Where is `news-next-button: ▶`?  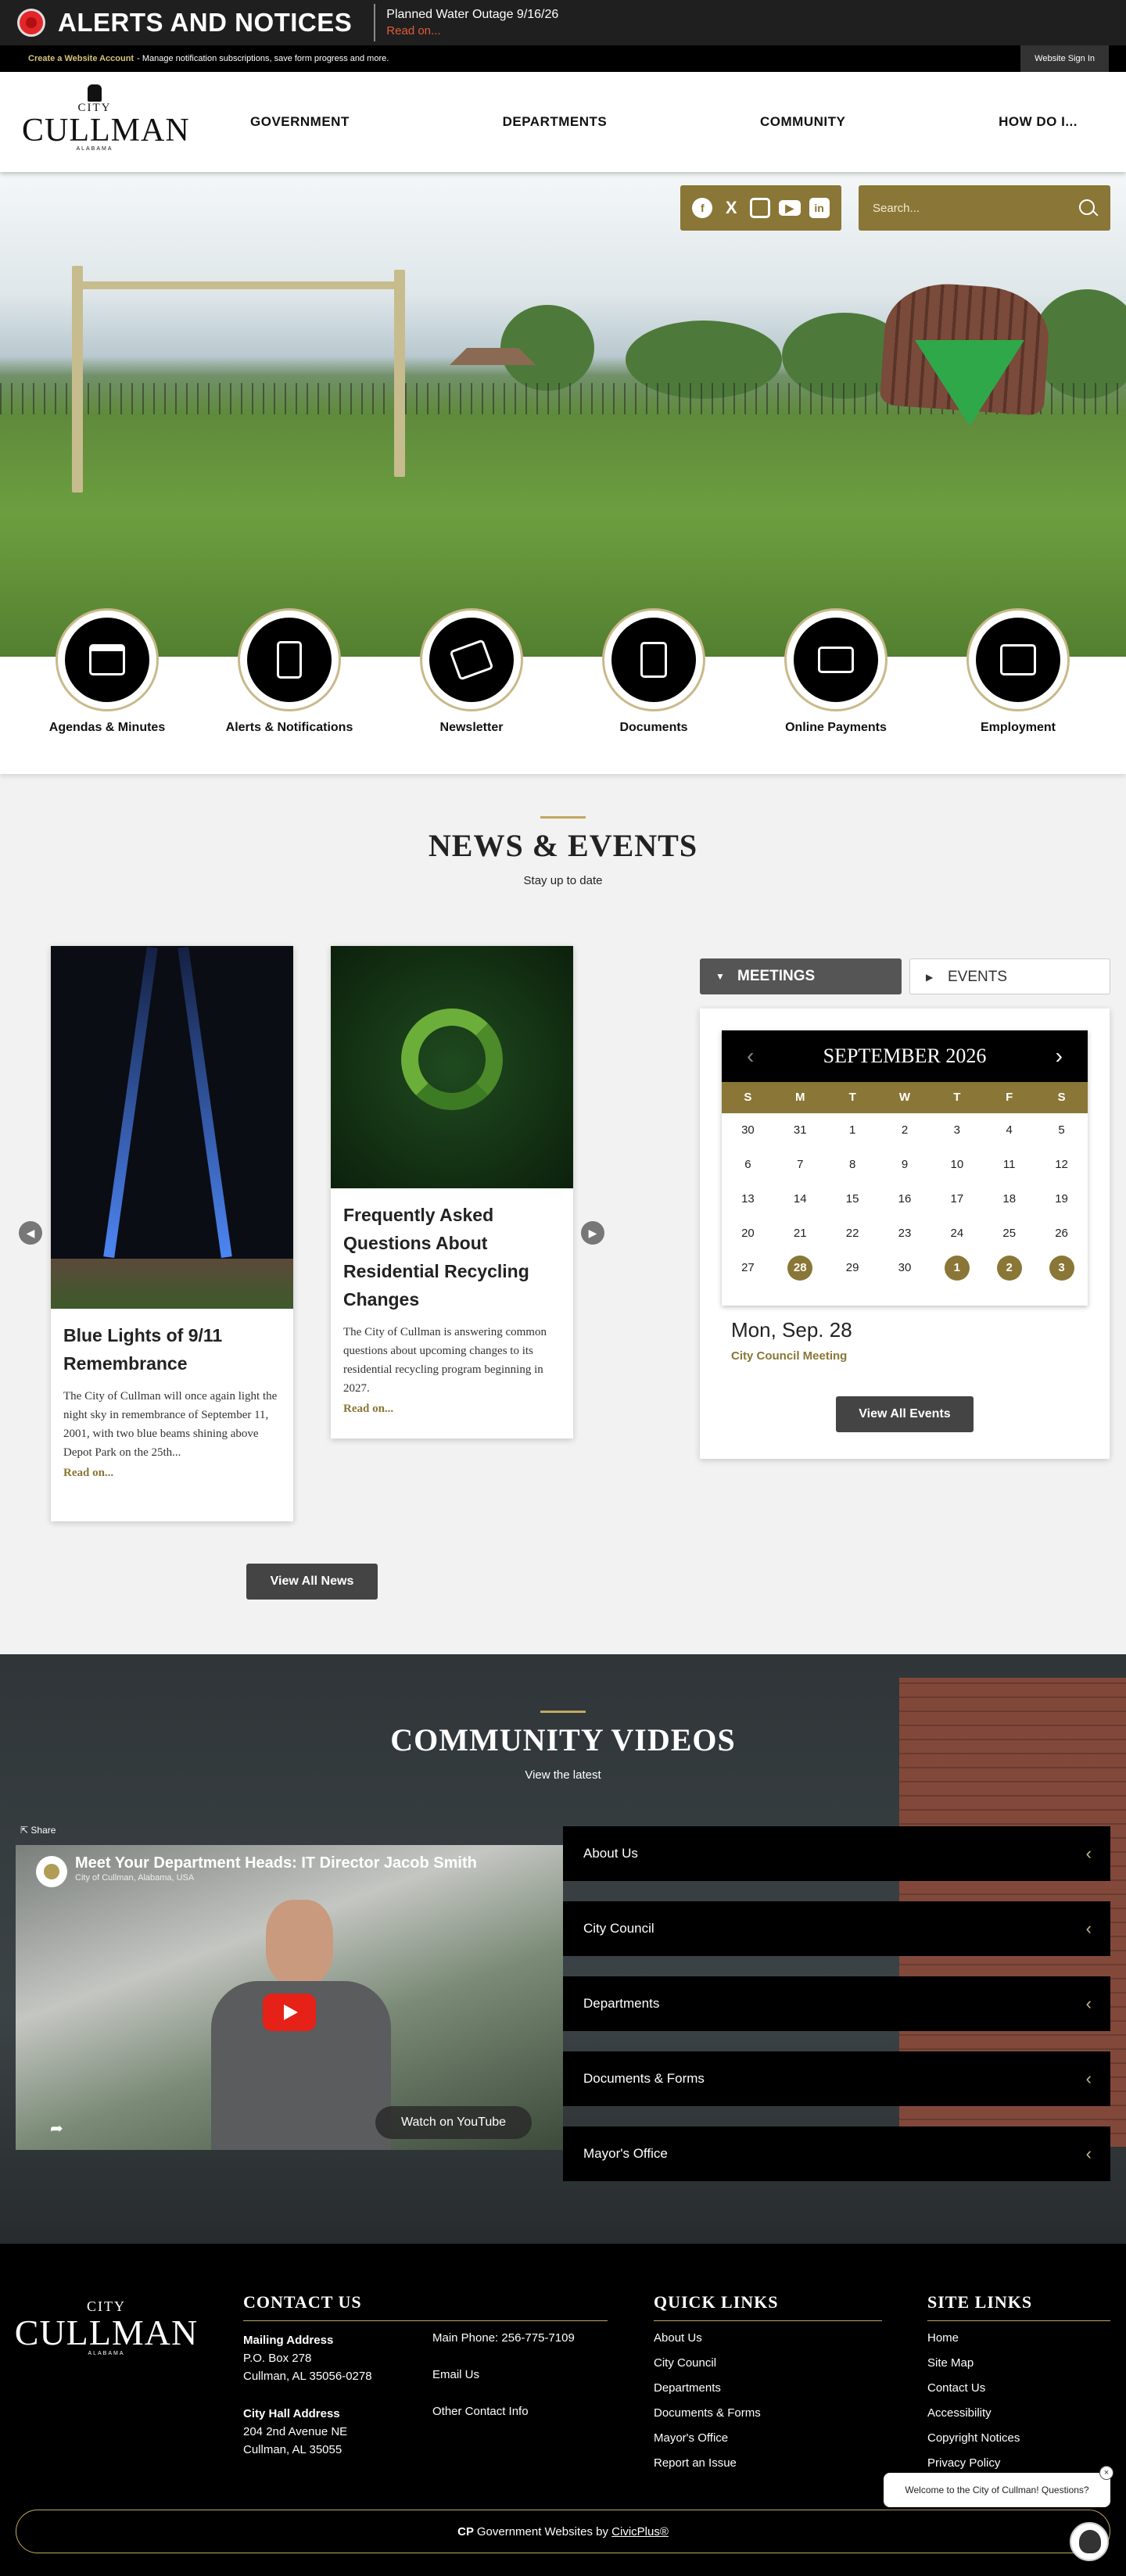
news-next-button: ▶ is located at coordinates (592, 1233).